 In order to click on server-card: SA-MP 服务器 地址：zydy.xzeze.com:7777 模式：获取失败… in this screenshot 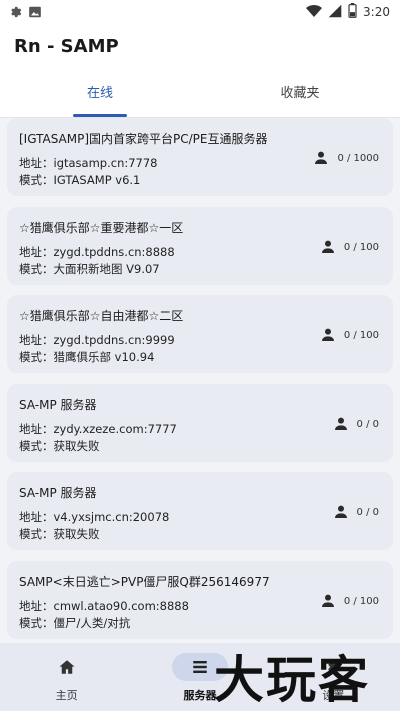, I will do `click(200, 423)`.